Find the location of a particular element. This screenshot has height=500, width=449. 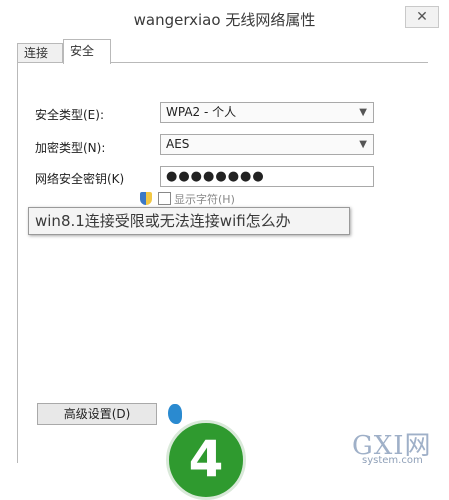

security-type-value: WPA2 - 个人 is located at coordinates (201, 112).